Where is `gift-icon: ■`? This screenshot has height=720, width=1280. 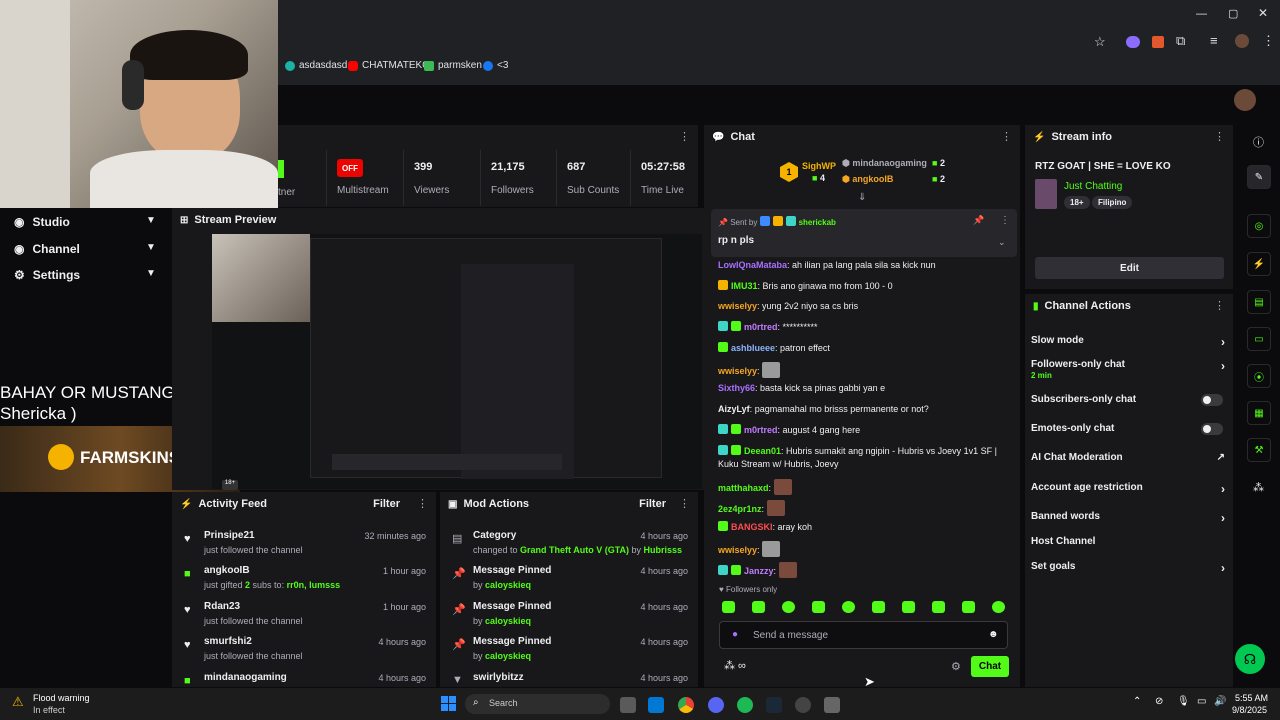
gift-icon: ■ is located at coordinates (187, 681).